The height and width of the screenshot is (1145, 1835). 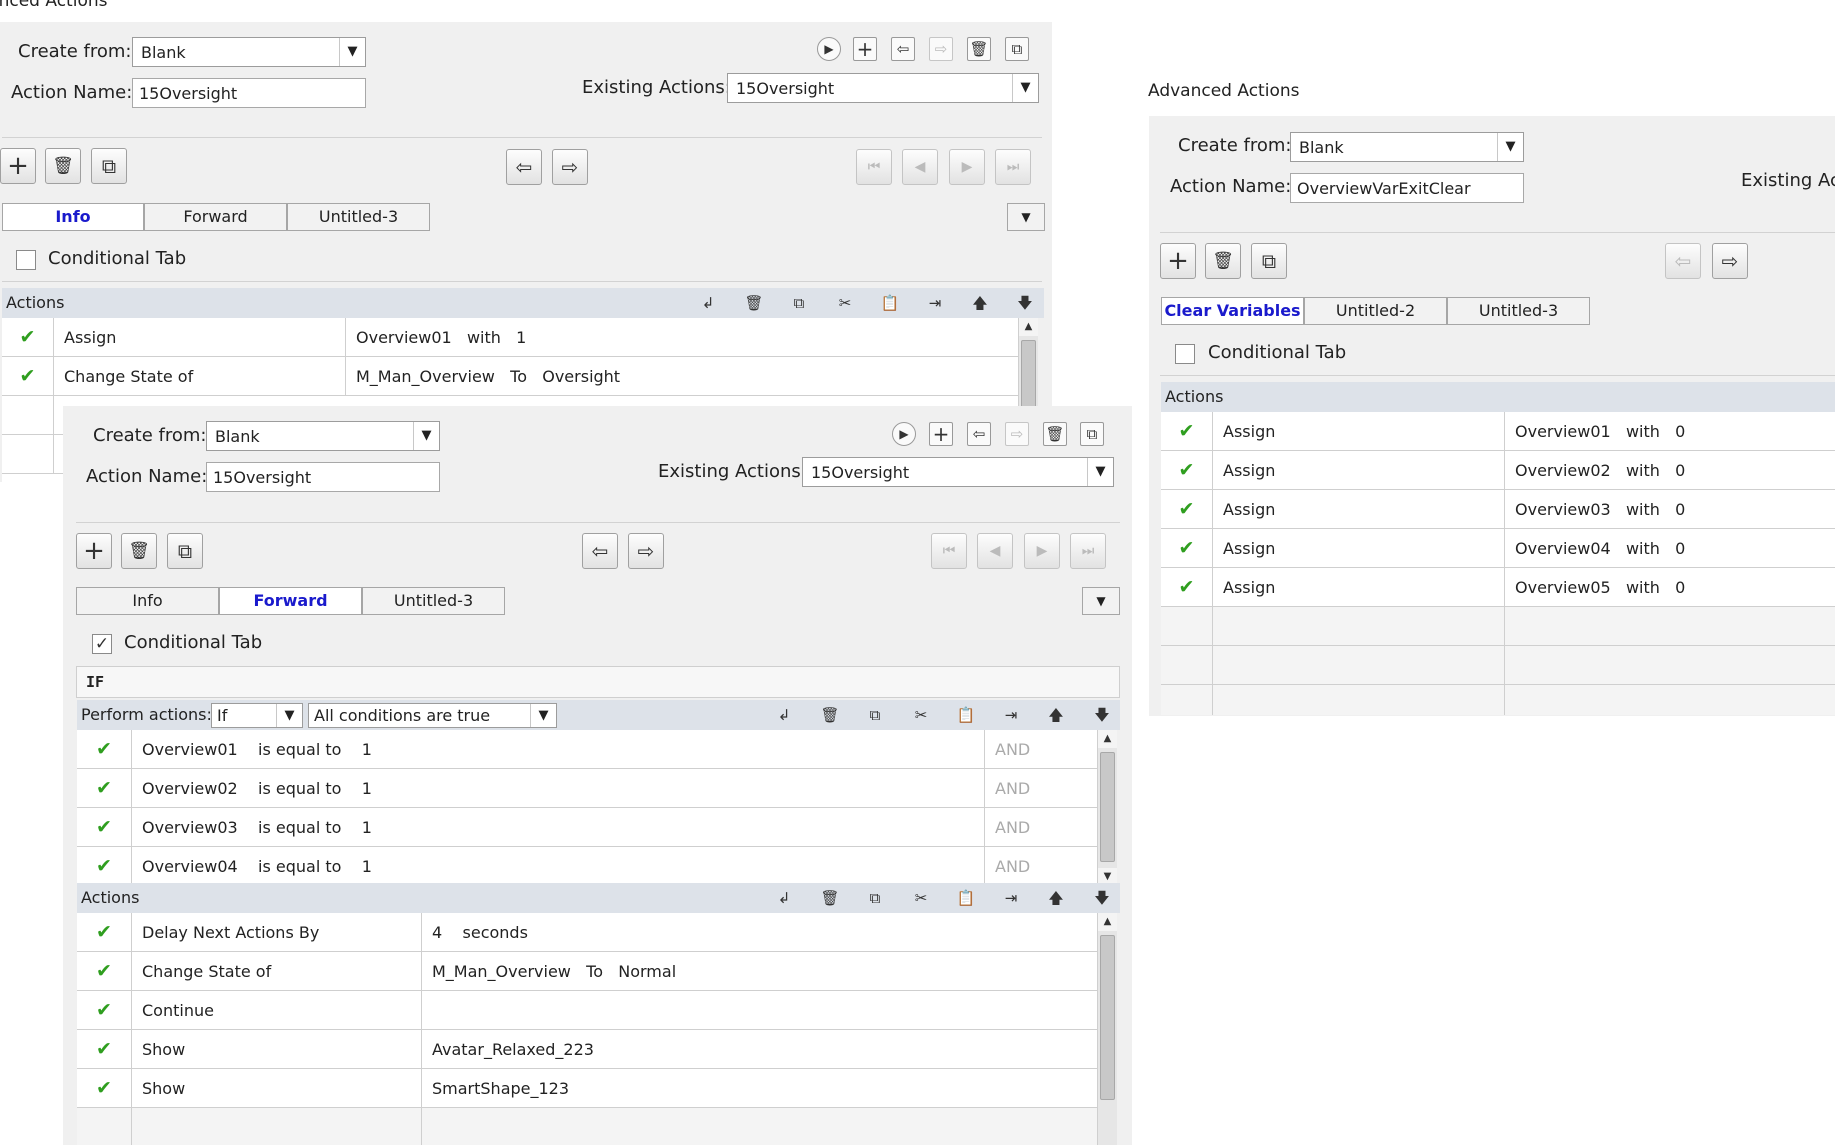 What do you see at coordinates (865, 49) in the screenshot?
I see `panel-a-save-as-new-icon: +` at bounding box center [865, 49].